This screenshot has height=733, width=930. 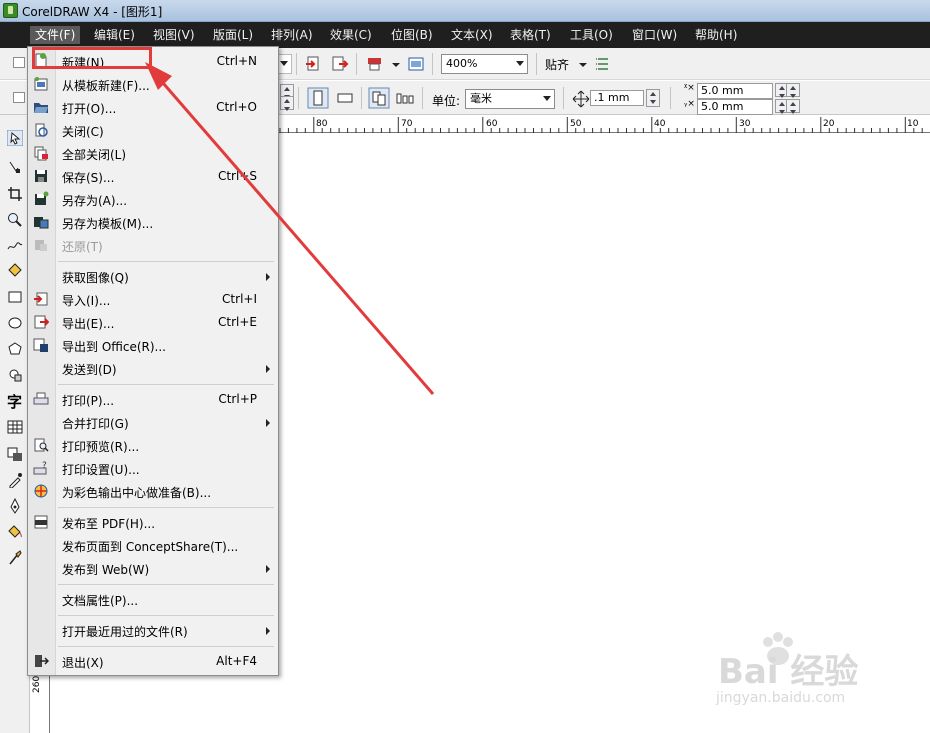 What do you see at coordinates (653, 98) in the screenshot?
I see `nudge-spinner` at bounding box center [653, 98].